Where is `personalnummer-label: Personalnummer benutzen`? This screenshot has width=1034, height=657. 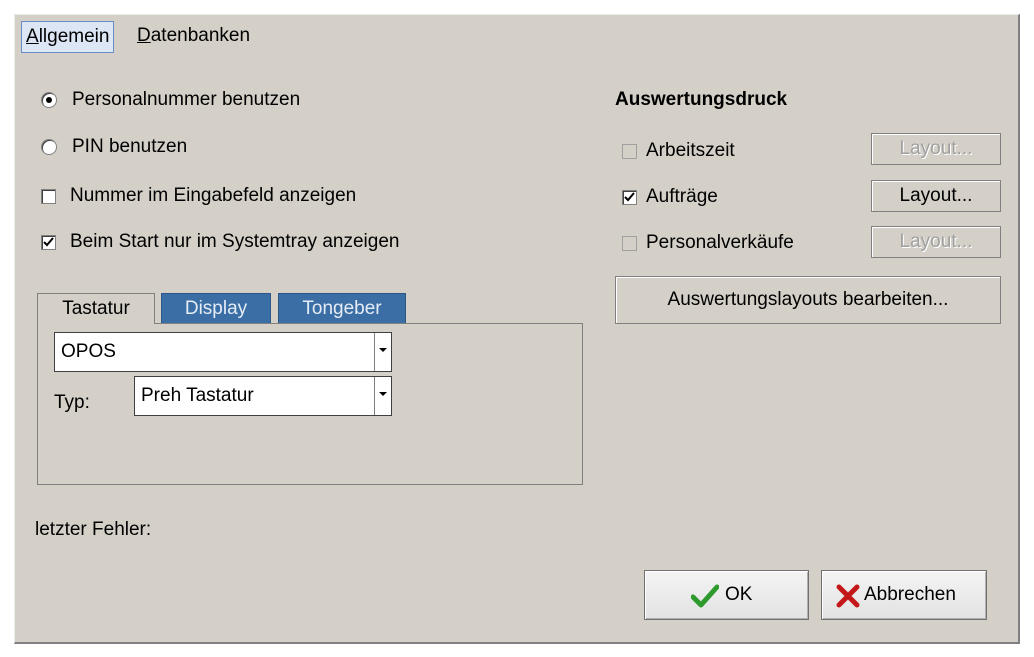
personalnummer-label: Personalnummer benutzen is located at coordinates (186, 99).